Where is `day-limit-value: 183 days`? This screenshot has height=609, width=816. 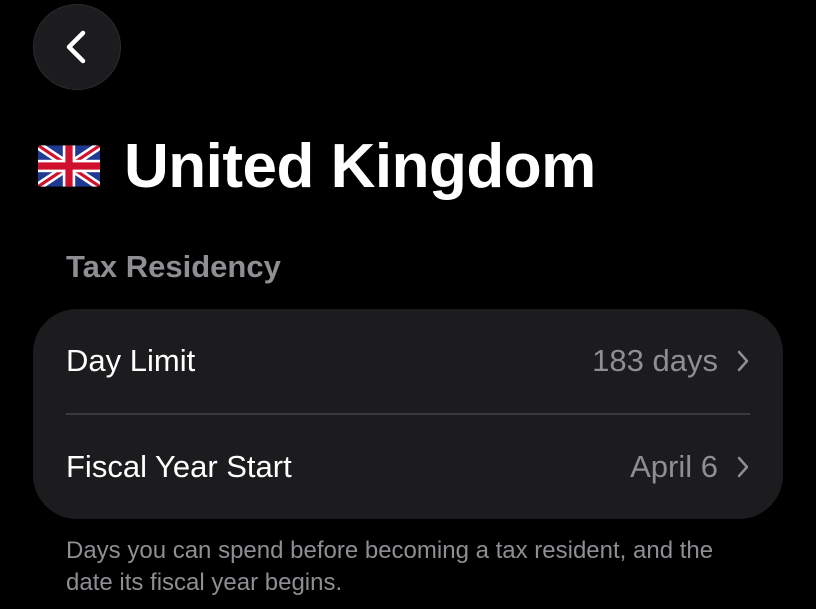 day-limit-value: 183 days is located at coordinates (655, 360).